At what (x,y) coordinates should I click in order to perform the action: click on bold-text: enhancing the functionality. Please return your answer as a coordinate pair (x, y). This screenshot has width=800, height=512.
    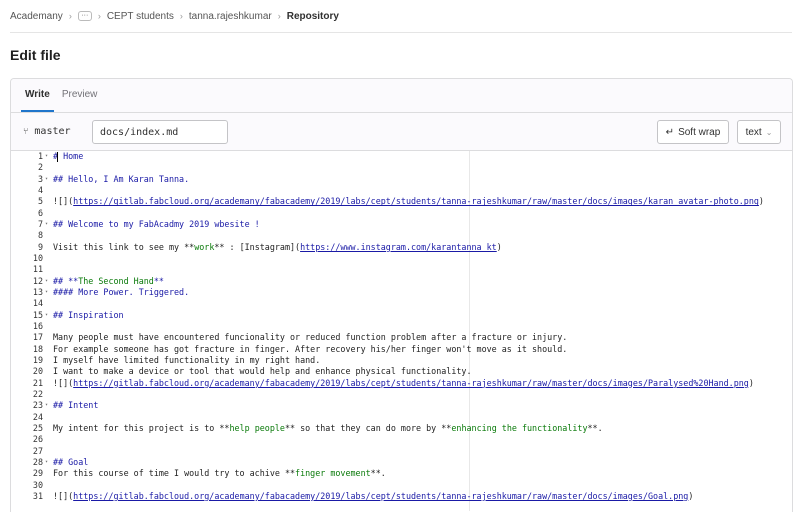
    Looking at the image, I should click on (519, 427).